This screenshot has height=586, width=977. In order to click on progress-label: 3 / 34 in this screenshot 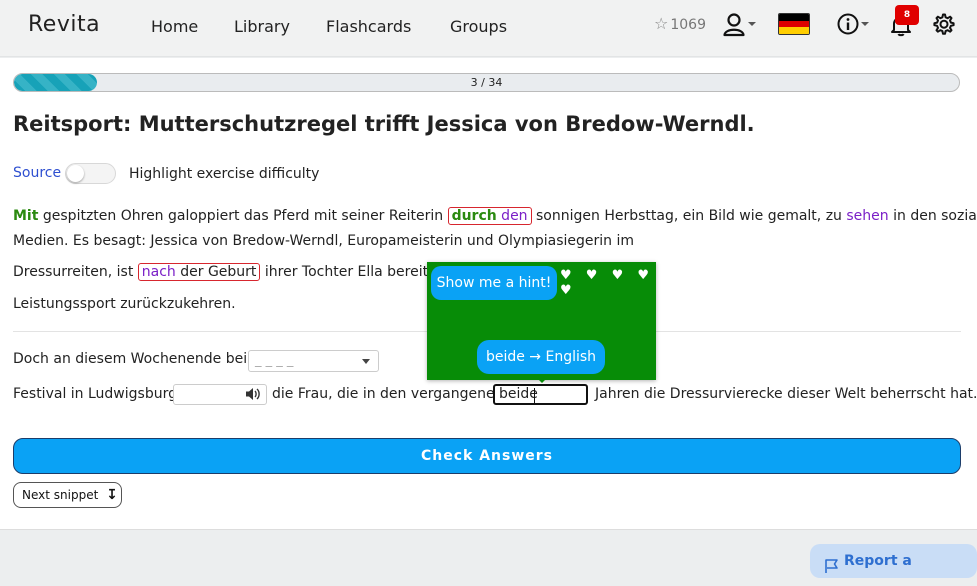, I will do `click(486, 82)`.